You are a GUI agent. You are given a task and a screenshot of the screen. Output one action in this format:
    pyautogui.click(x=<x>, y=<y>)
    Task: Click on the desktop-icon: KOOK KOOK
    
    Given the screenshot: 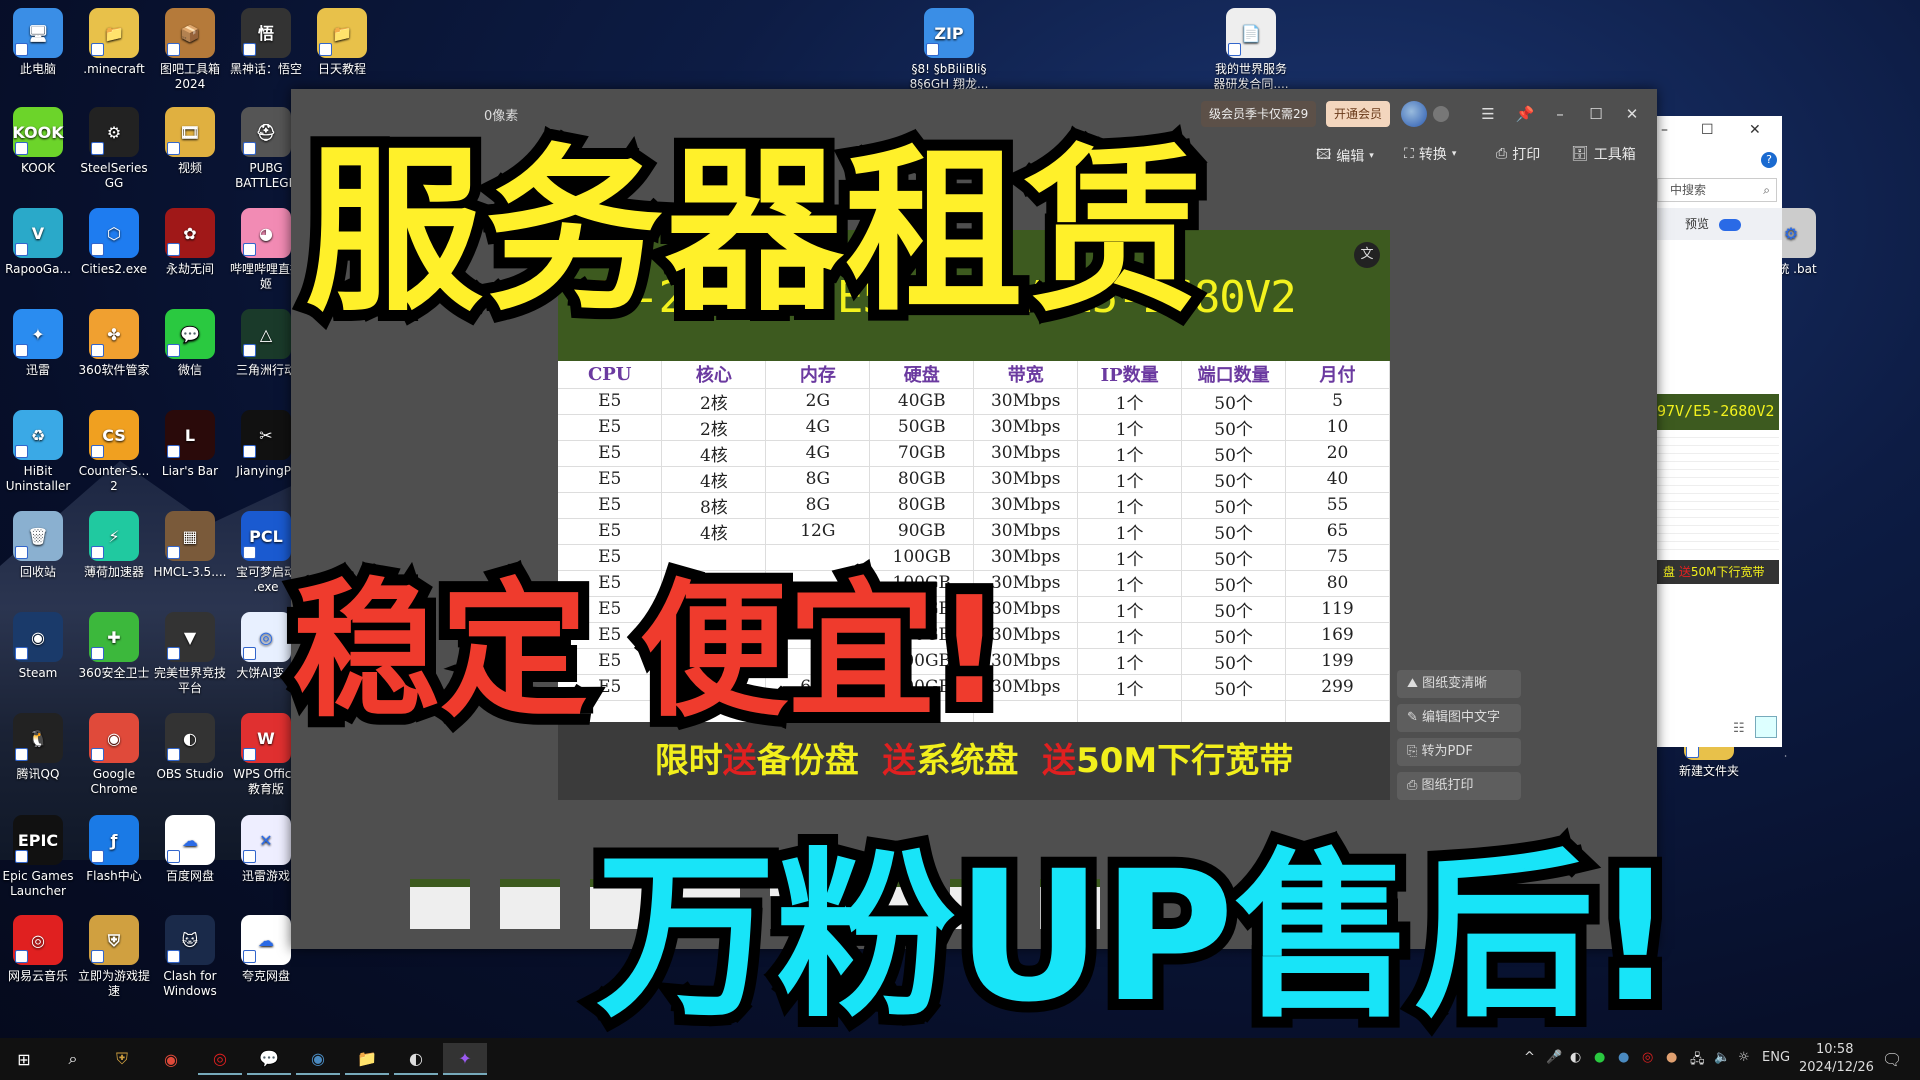 What is the action you would take?
    pyautogui.click(x=39, y=141)
    